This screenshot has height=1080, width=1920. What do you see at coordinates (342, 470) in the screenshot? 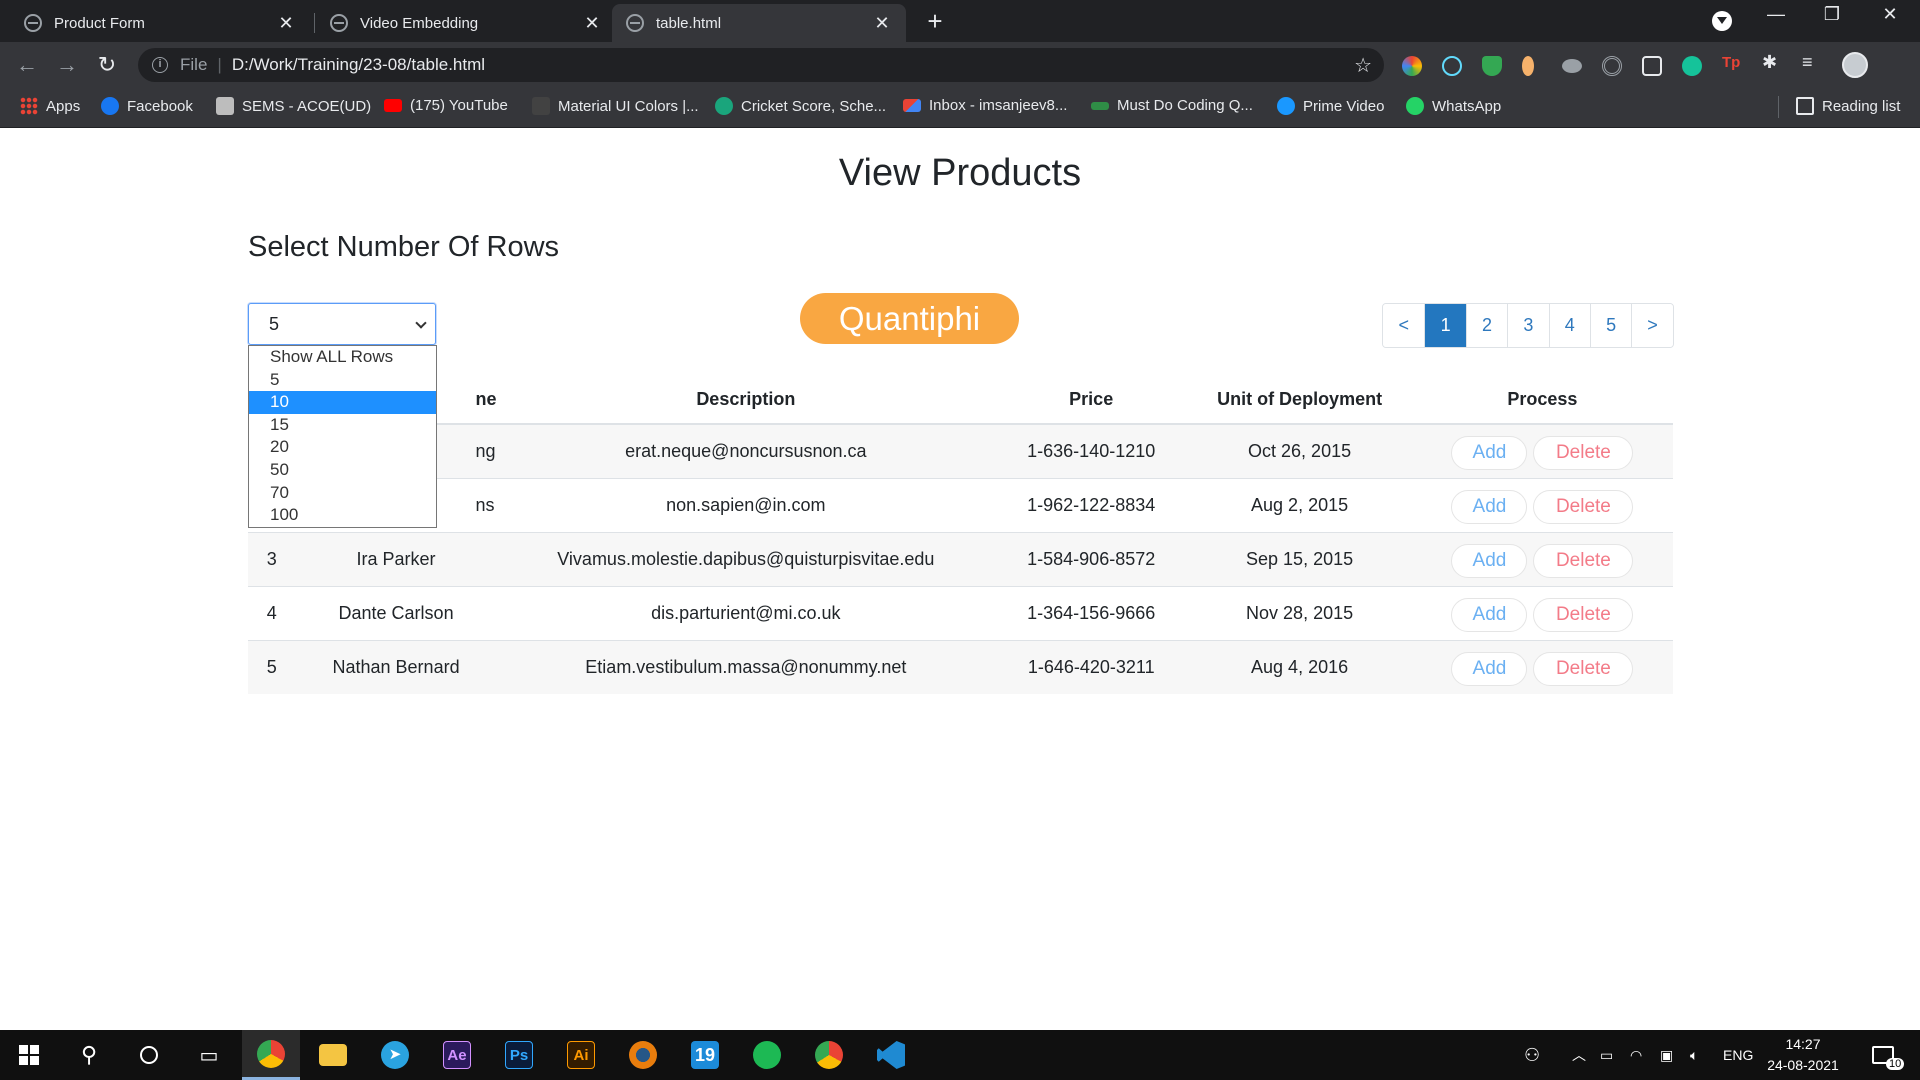
I see `dropdown-option: 50` at bounding box center [342, 470].